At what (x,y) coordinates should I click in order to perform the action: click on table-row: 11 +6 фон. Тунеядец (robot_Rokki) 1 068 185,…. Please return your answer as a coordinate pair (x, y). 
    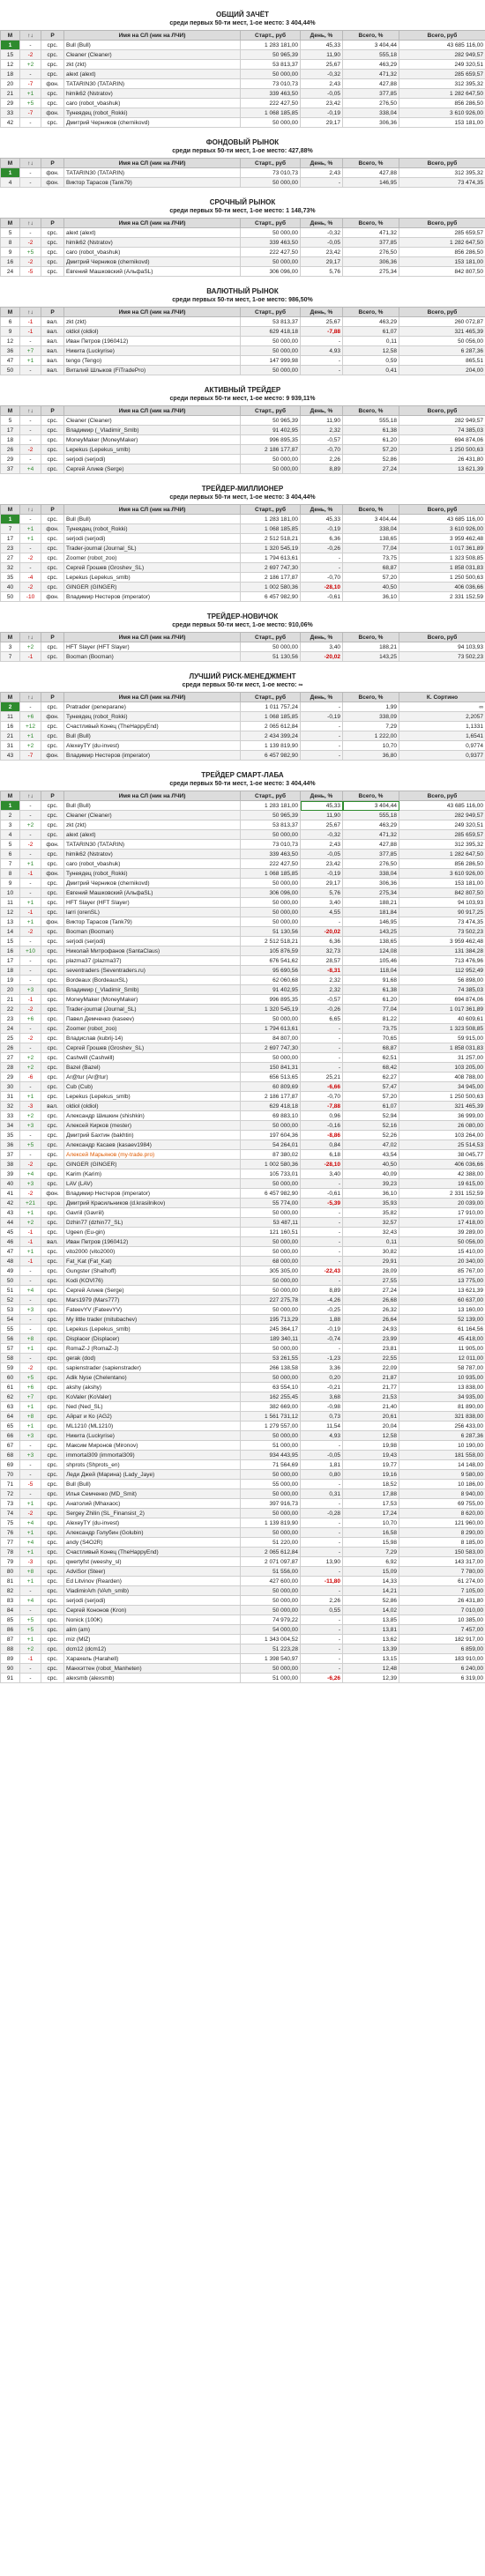
    Looking at the image, I should click on (242, 716).